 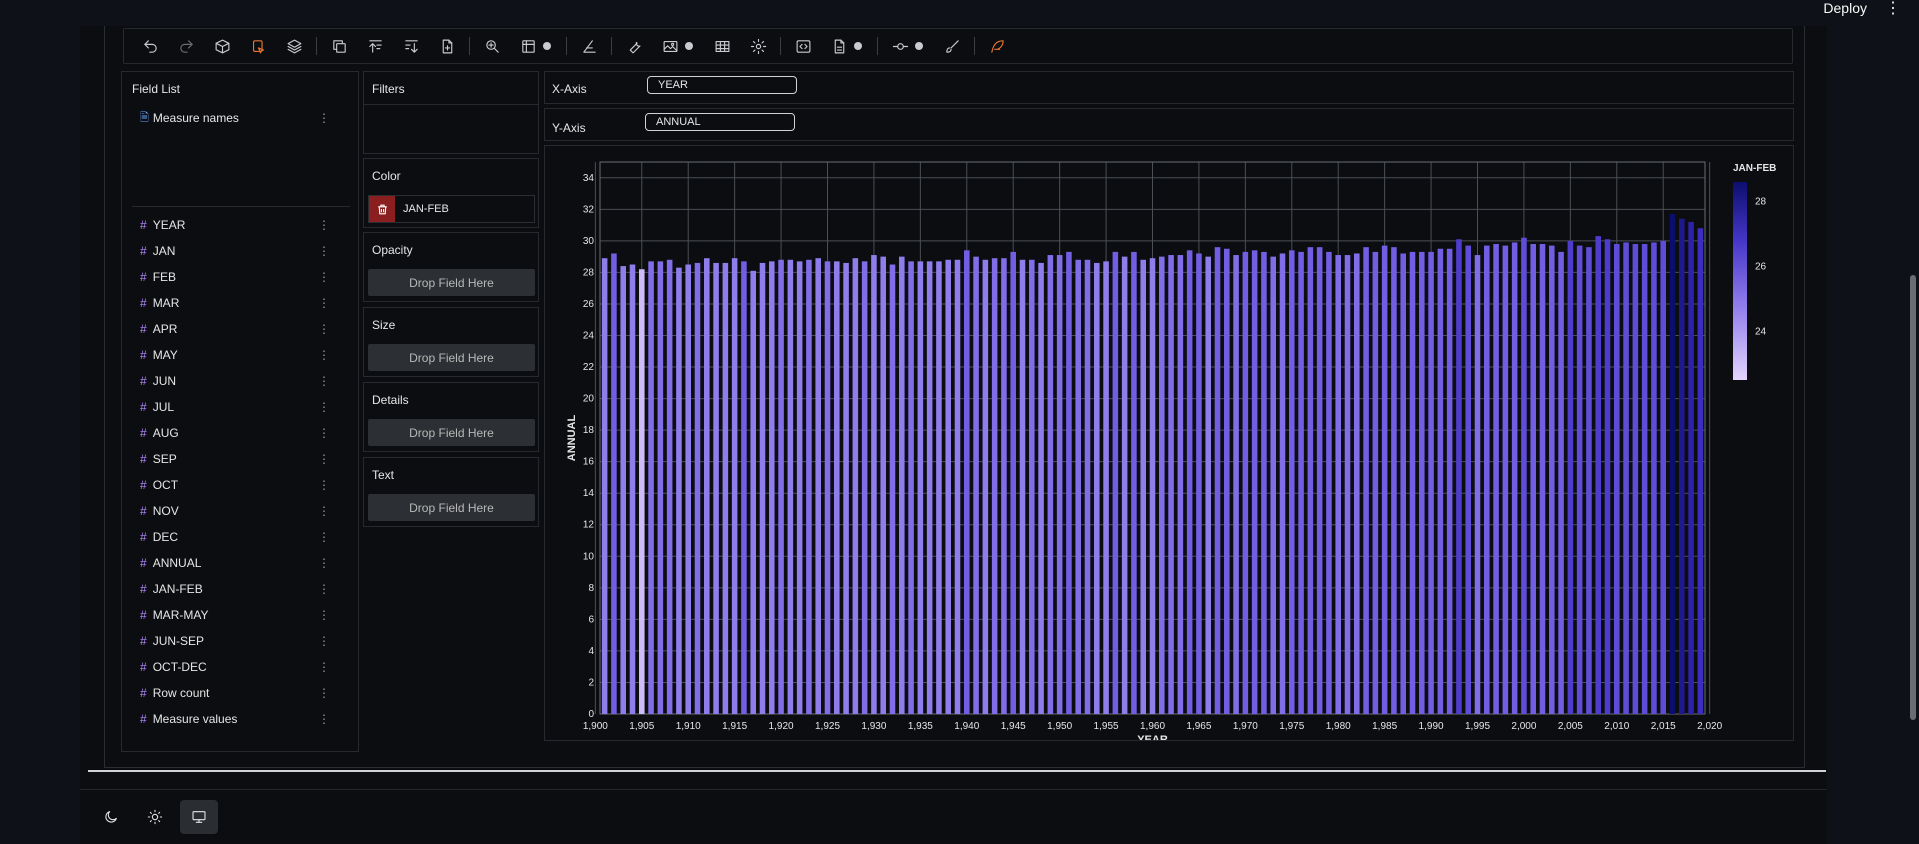 I want to click on x-tick-label: 1,910, so click(x=688, y=726).